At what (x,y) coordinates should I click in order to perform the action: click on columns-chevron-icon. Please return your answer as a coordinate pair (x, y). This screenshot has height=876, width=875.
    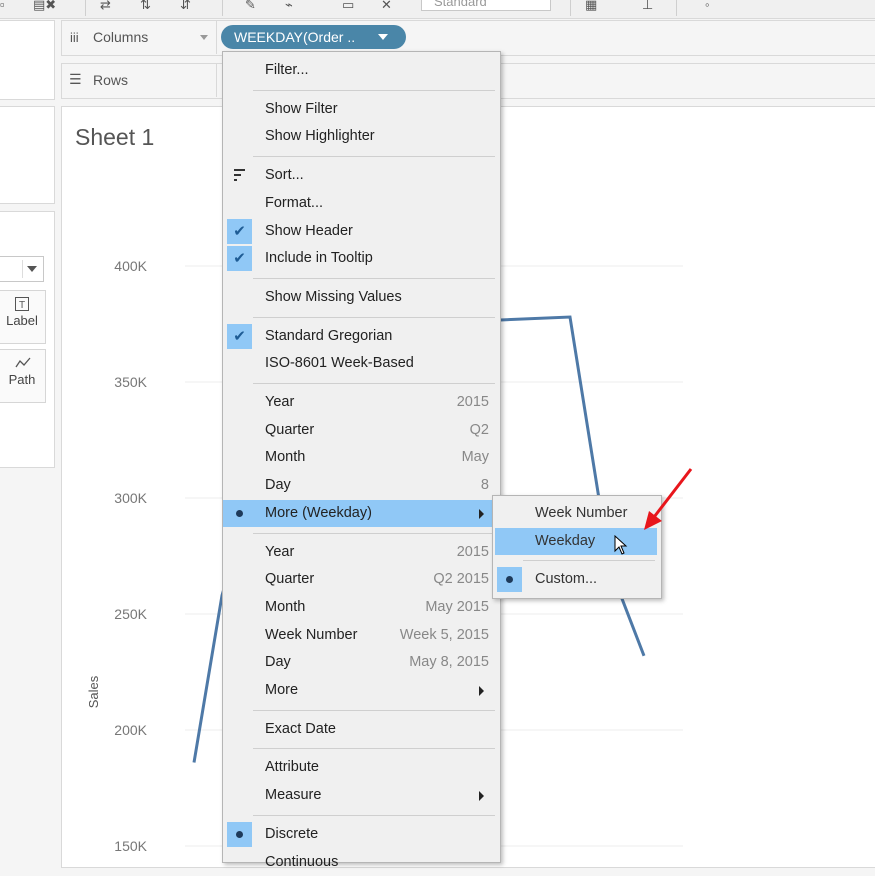
    Looking at the image, I should click on (204, 37).